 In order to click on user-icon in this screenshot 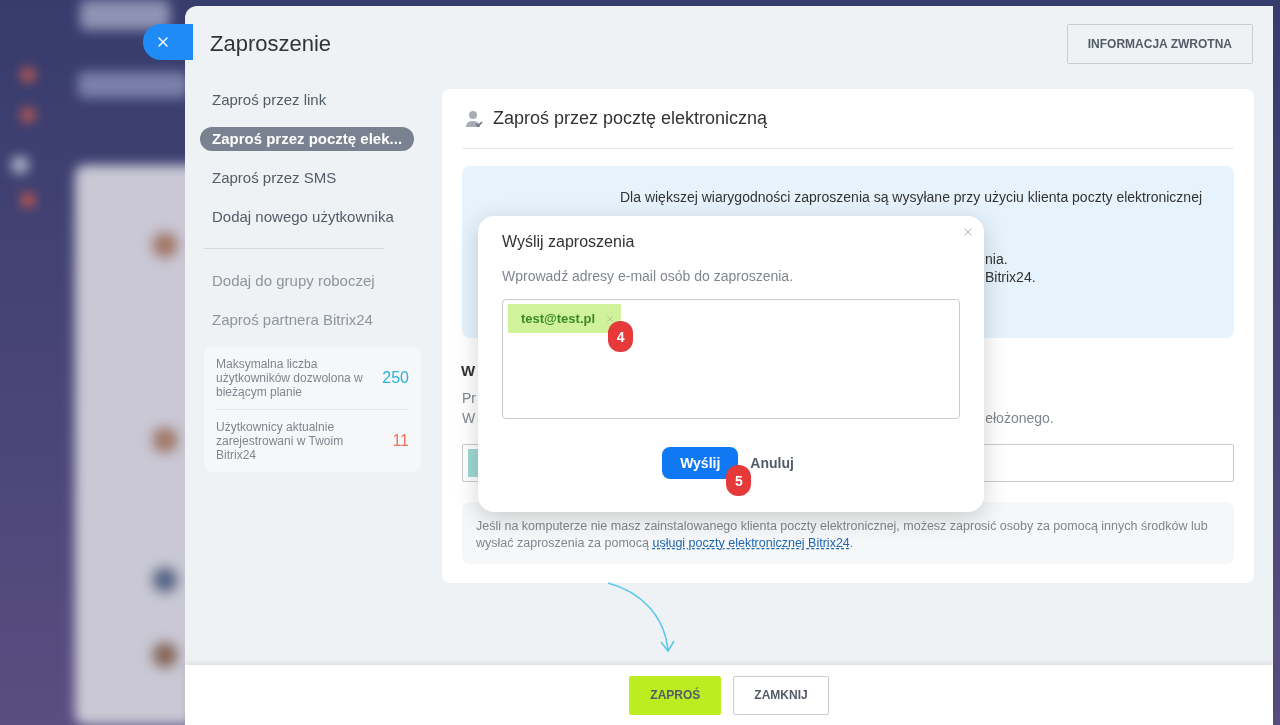, I will do `click(474, 118)`.